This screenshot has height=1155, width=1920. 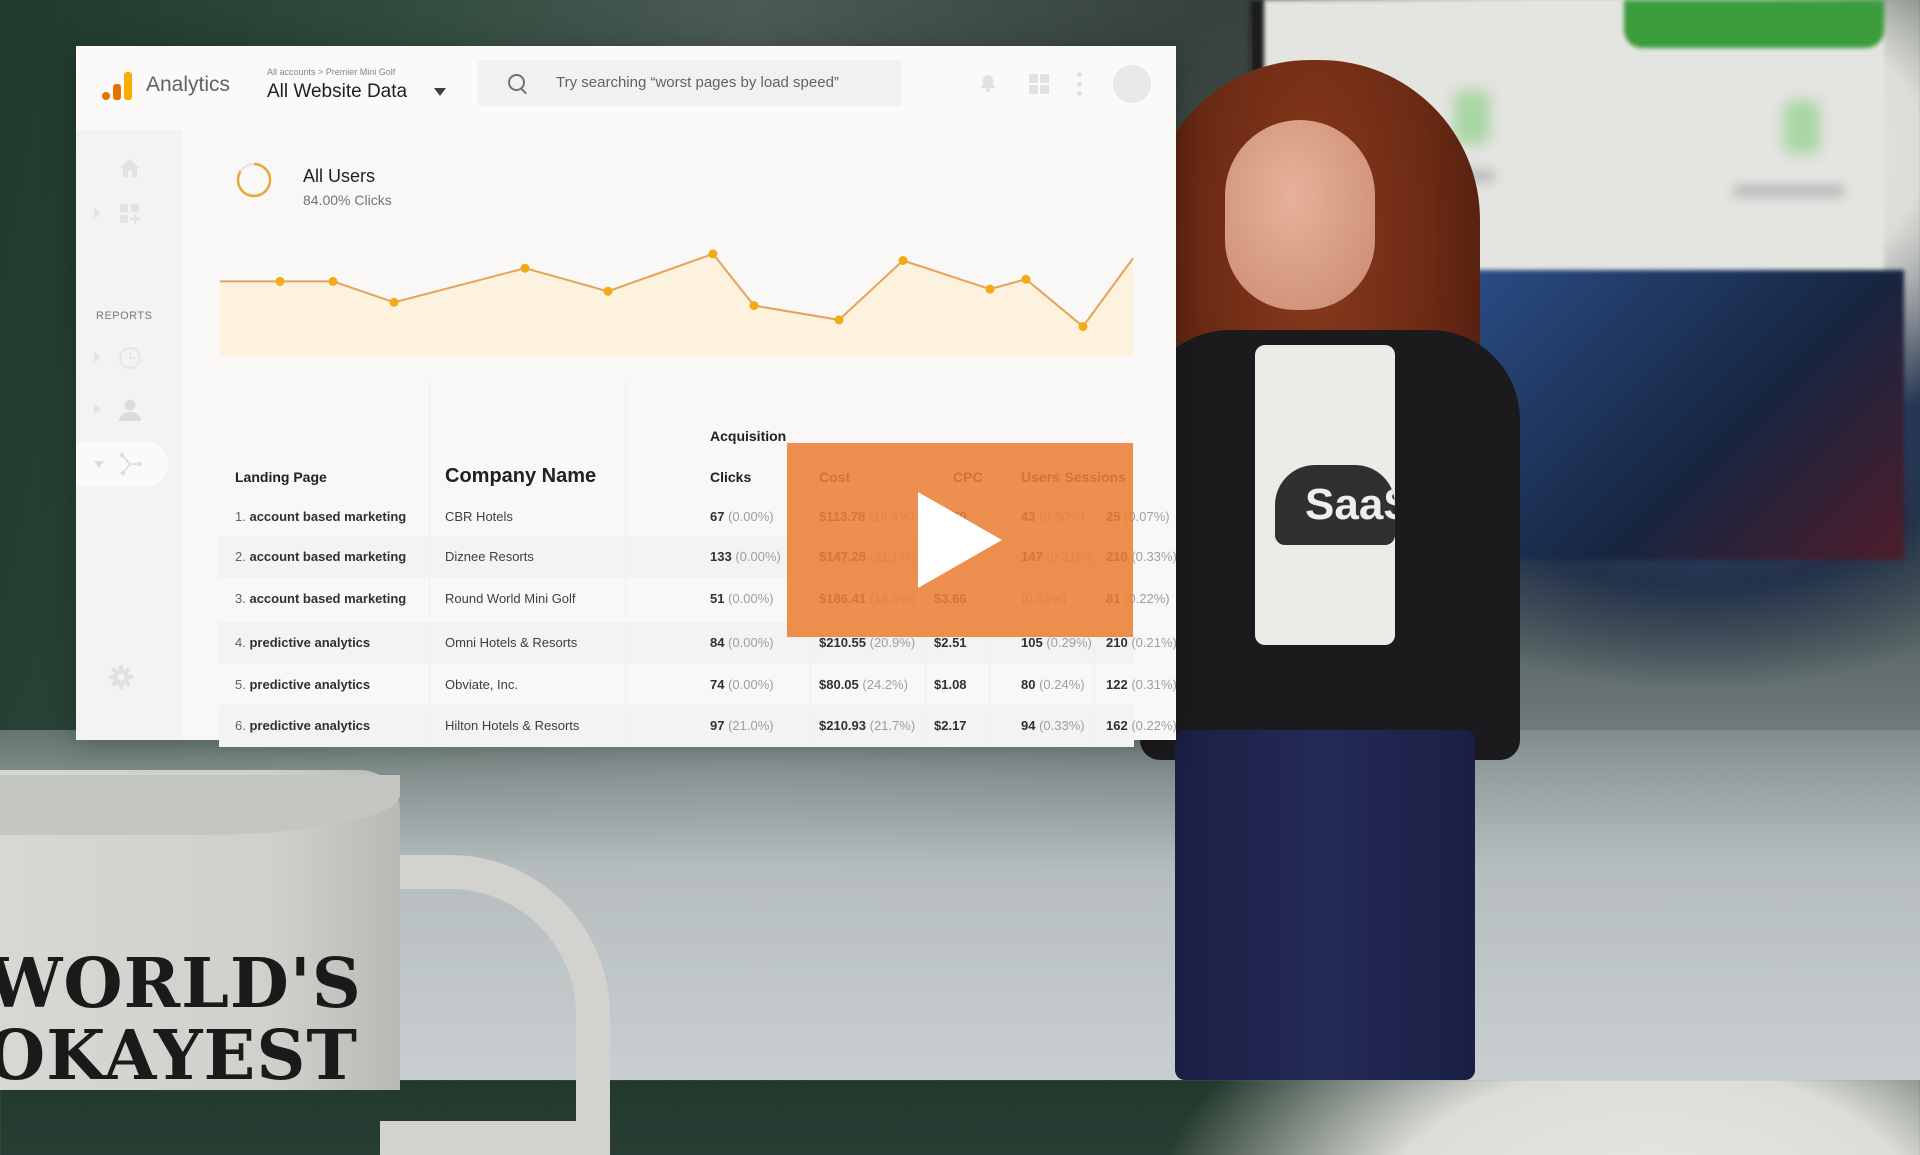 What do you see at coordinates (1300, 215) in the screenshot?
I see `presenter-face` at bounding box center [1300, 215].